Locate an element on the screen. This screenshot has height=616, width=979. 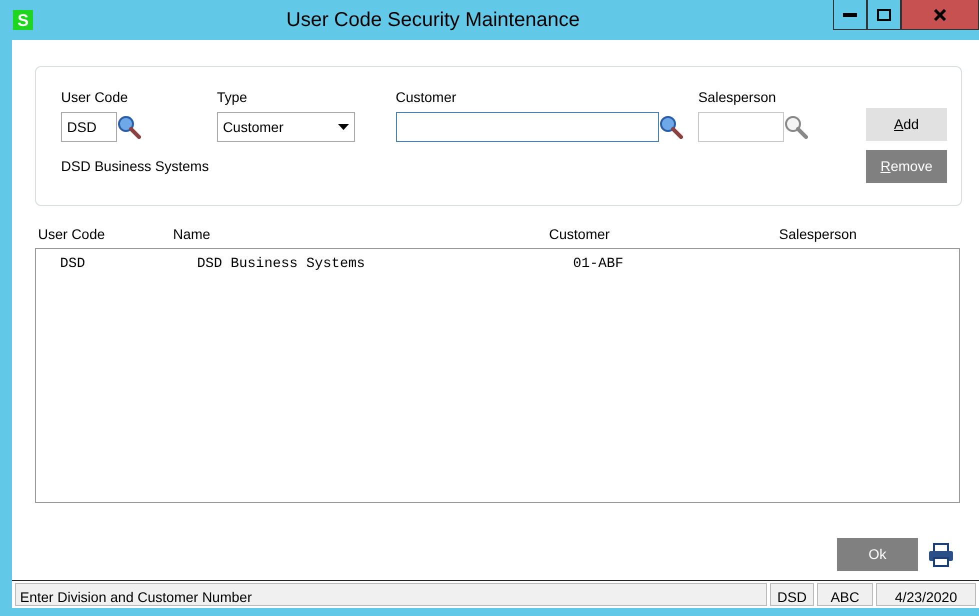
status-message: Enter Division and Customer Number is located at coordinates (391, 594).